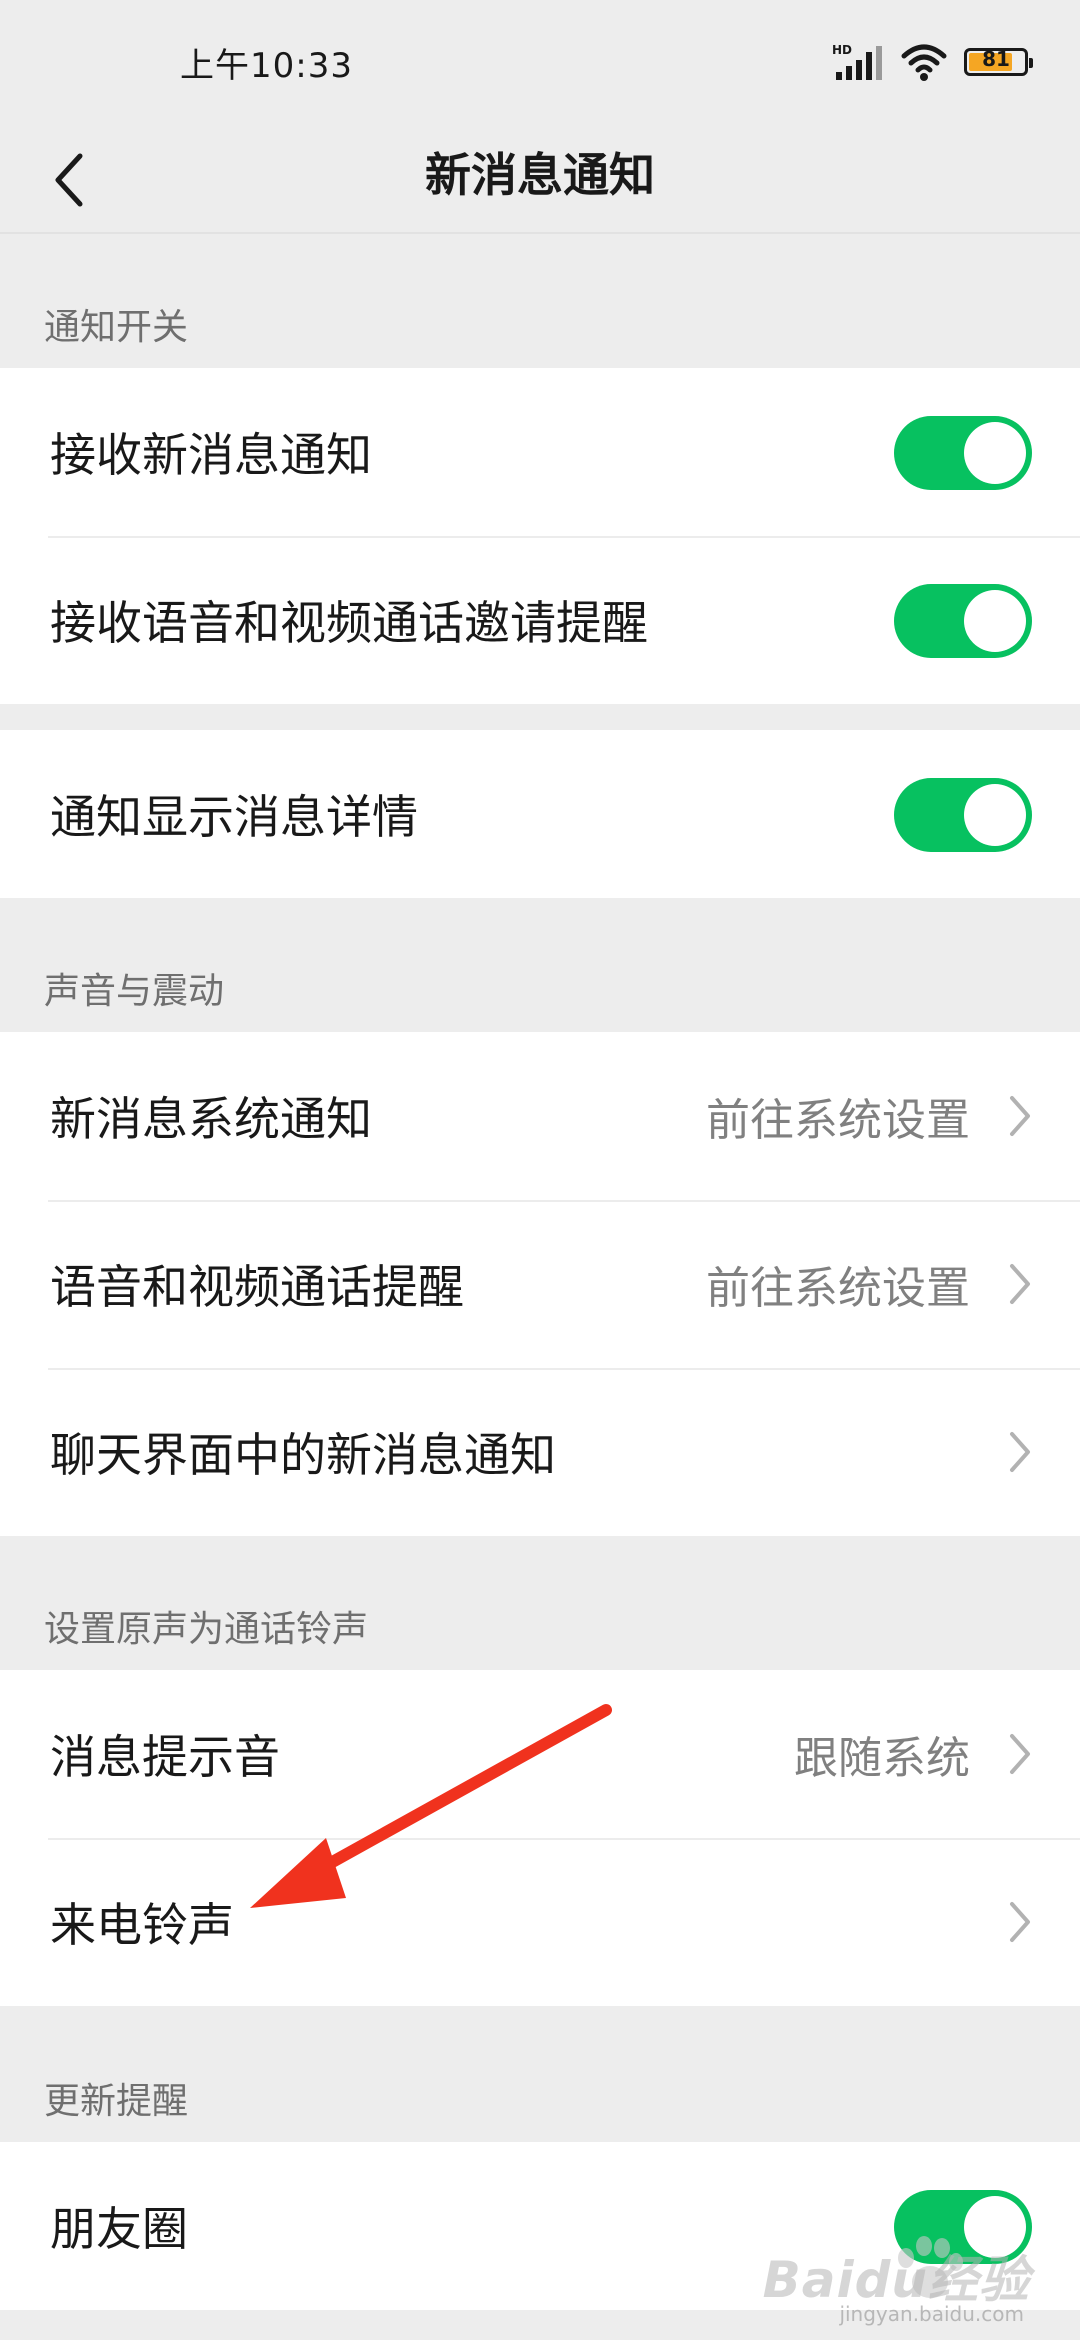 Image resolution: width=1080 pixels, height=2340 pixels. What do you see at coordinates (540, 60) in the screenshot?
I see `status-bar: 上午10:33 HD 81` at bounding box center [540, 60].